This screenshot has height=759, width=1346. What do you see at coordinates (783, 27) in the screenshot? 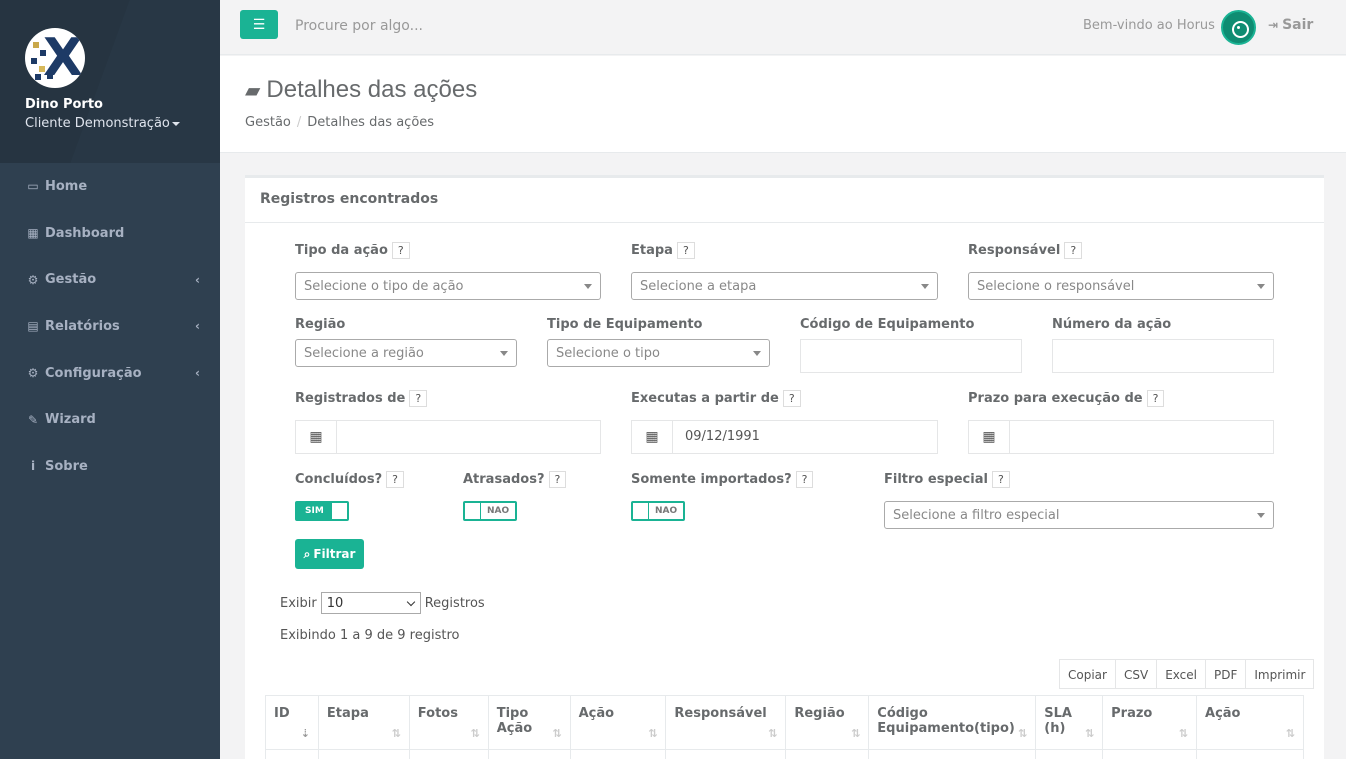
I see `topbar: ☰ Bem-vindo ao Horus ⇥Sair` at bounding box center [783, 27].